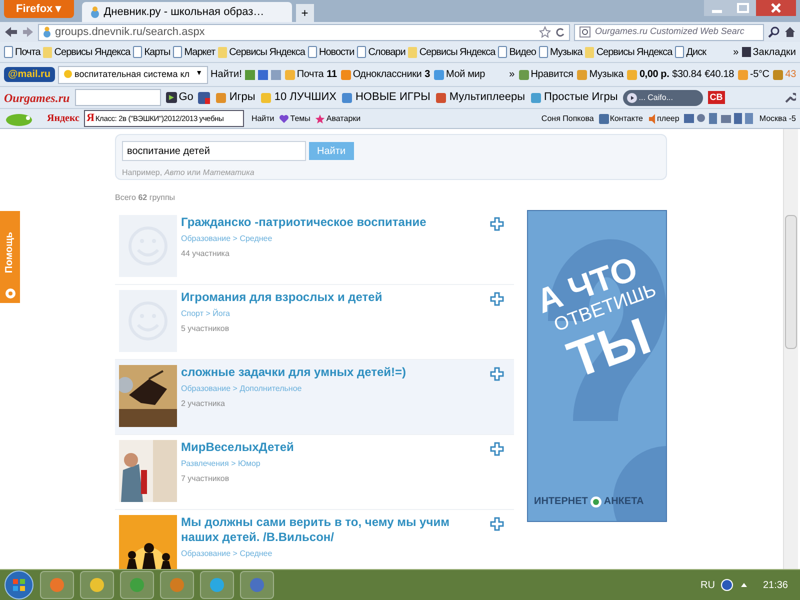  I want to click on search-field: воспитание детей, so click(214, 151).